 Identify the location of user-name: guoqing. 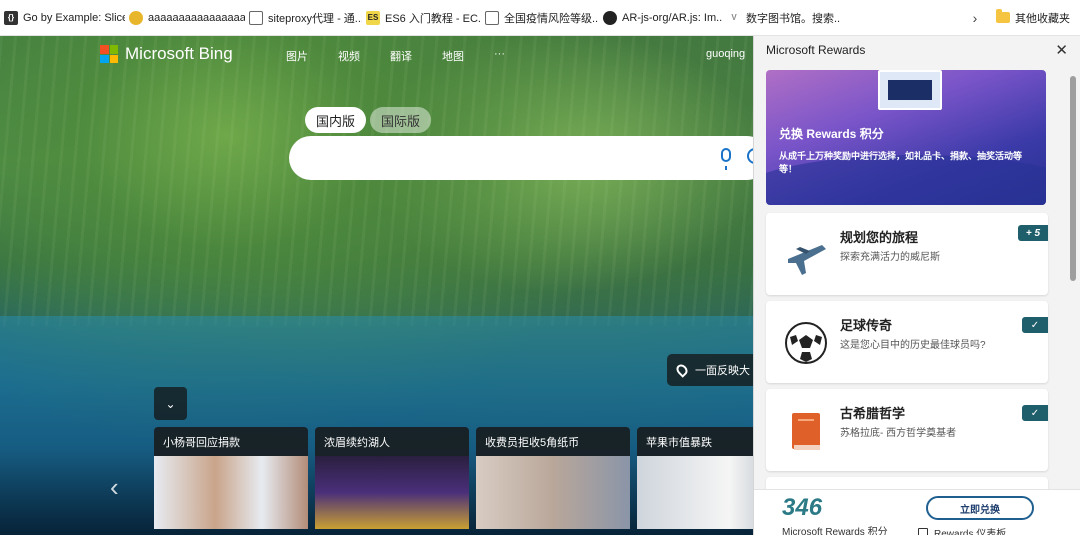
(725, 54).